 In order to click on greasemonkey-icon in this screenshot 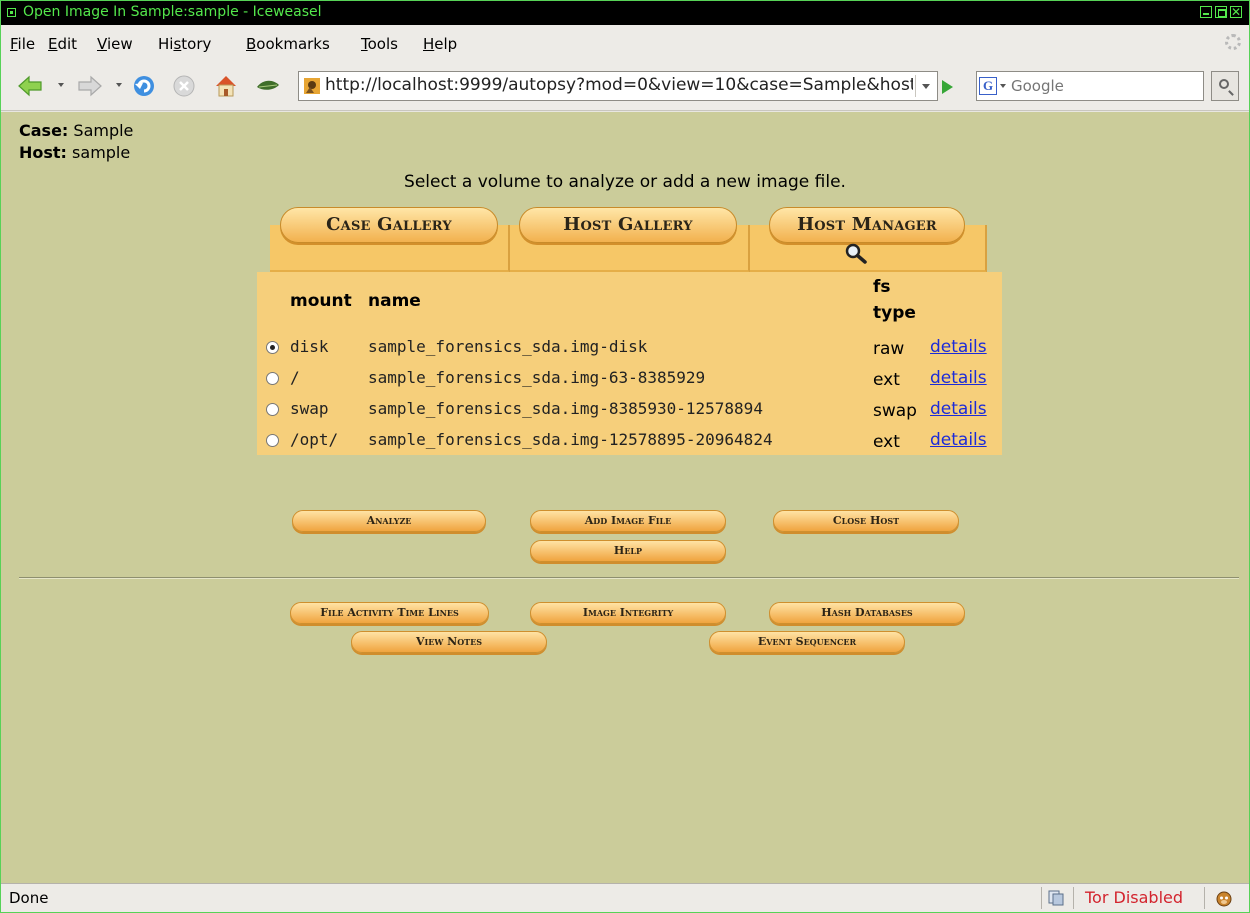, I will do `click(1224, 899)`.